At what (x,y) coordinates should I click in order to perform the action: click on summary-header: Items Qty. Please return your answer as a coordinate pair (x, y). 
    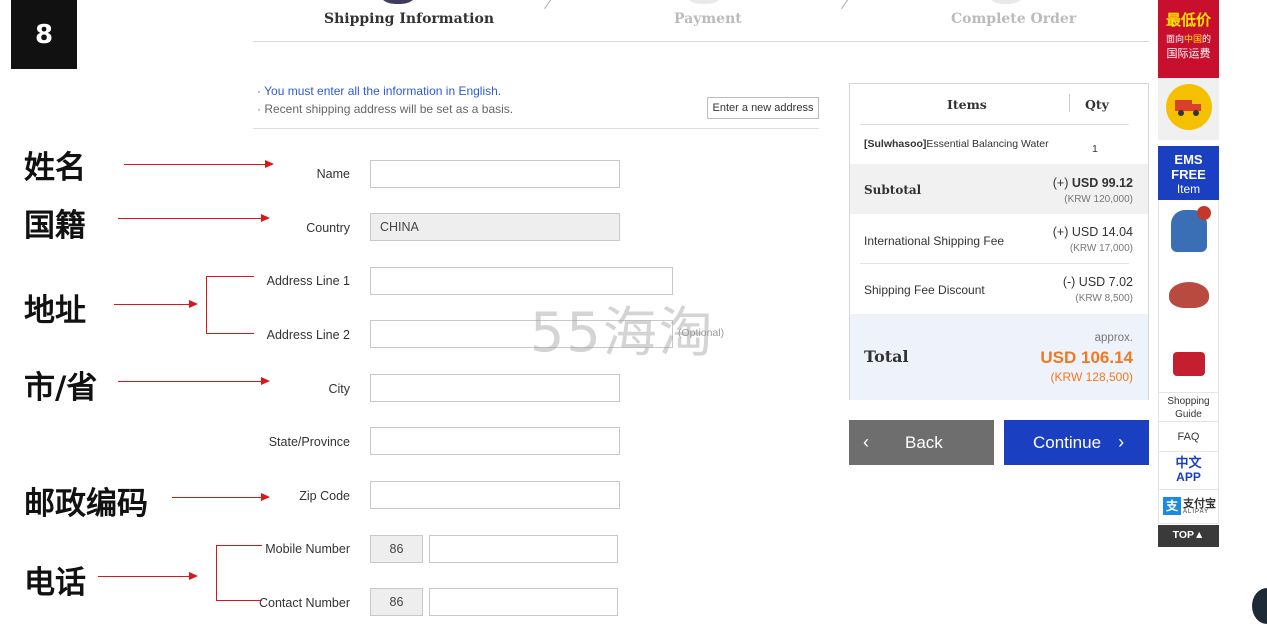
    Looking at the image, I should click on (999, 104).